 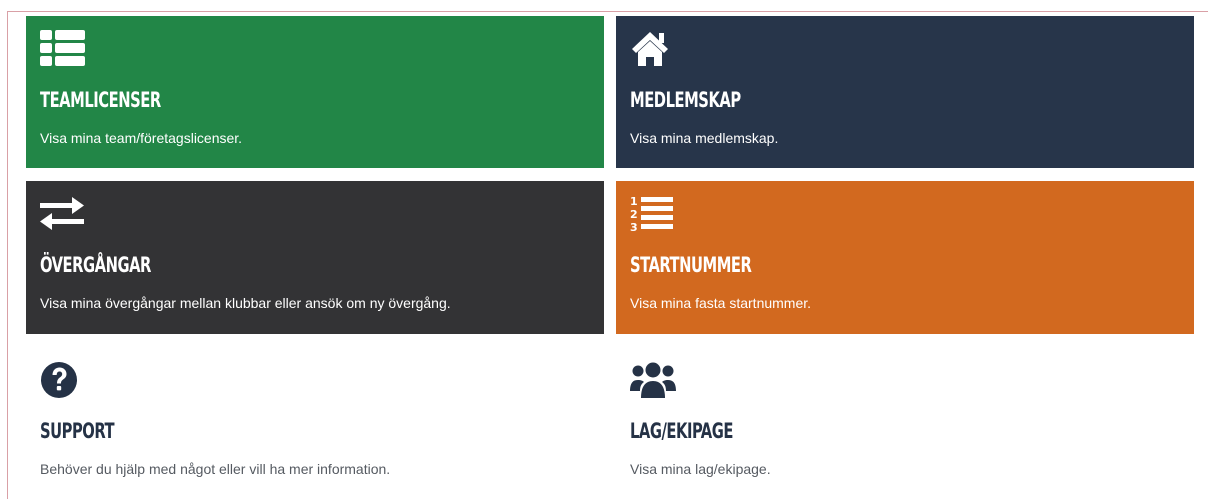 What do you see at coordinates (634, 201) in the screenshot?
I see `svg-text: 1` at bounding box center [634, 201].